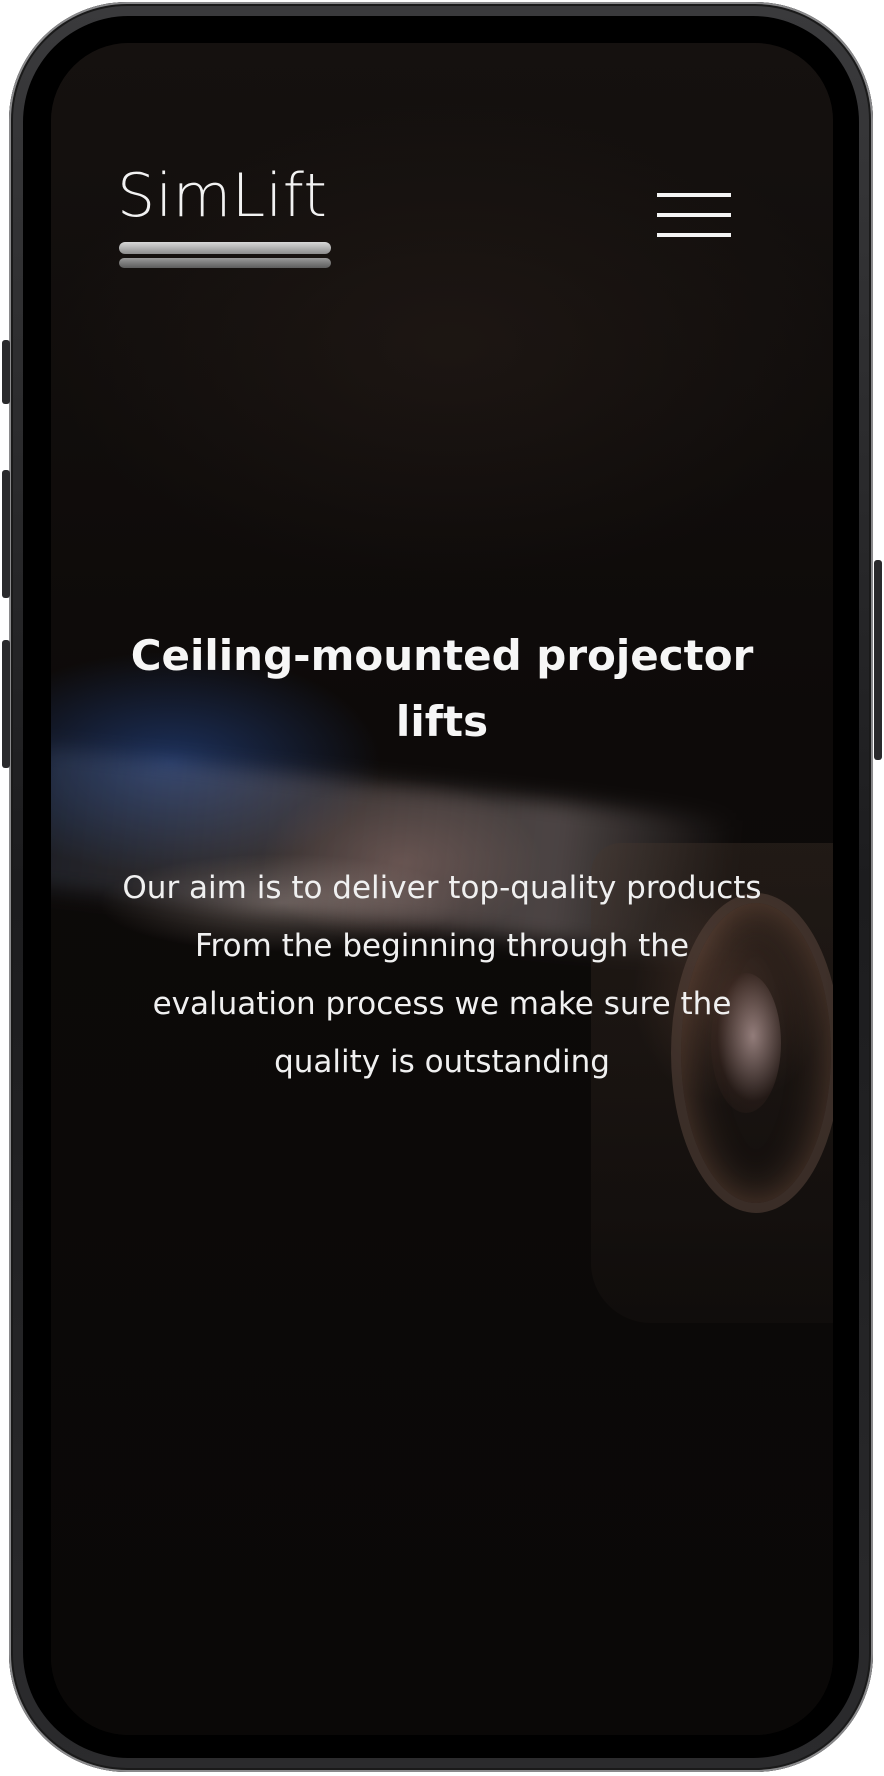 The image size is (884, 1776). What do you see at coordinates (6, 704) in the screenshot?
I see `phone-side-button-volume-down` at bounding box center [6, 704].